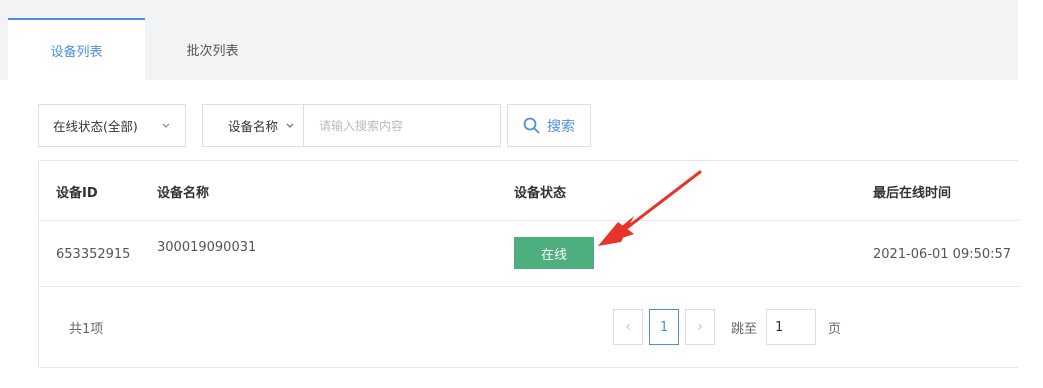 This screenshot has width=1043, height=388. I want to click on status-badge: 在线, so click(554, 253).